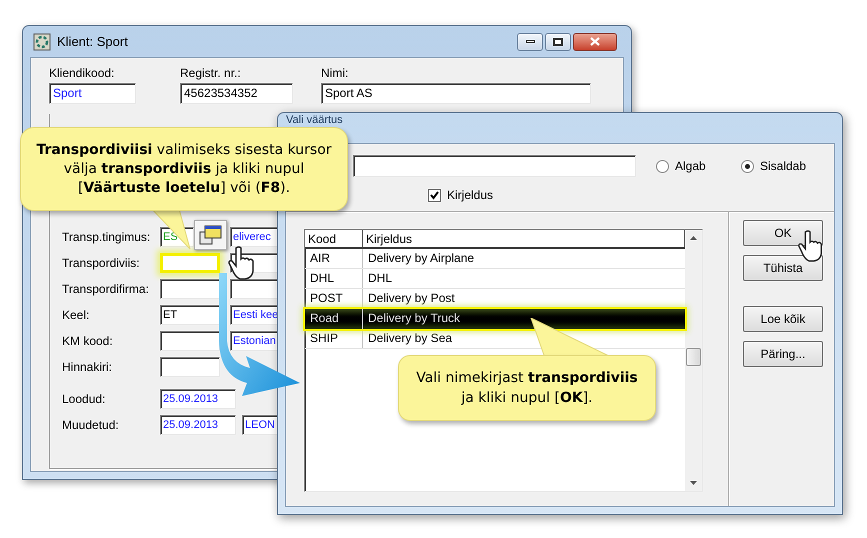 This screenshot has height=538, width=867. What do you see at coordinates (334, 278) in the screenshot?
I see `table-cell: DHL` at bounding box center [334, 278].